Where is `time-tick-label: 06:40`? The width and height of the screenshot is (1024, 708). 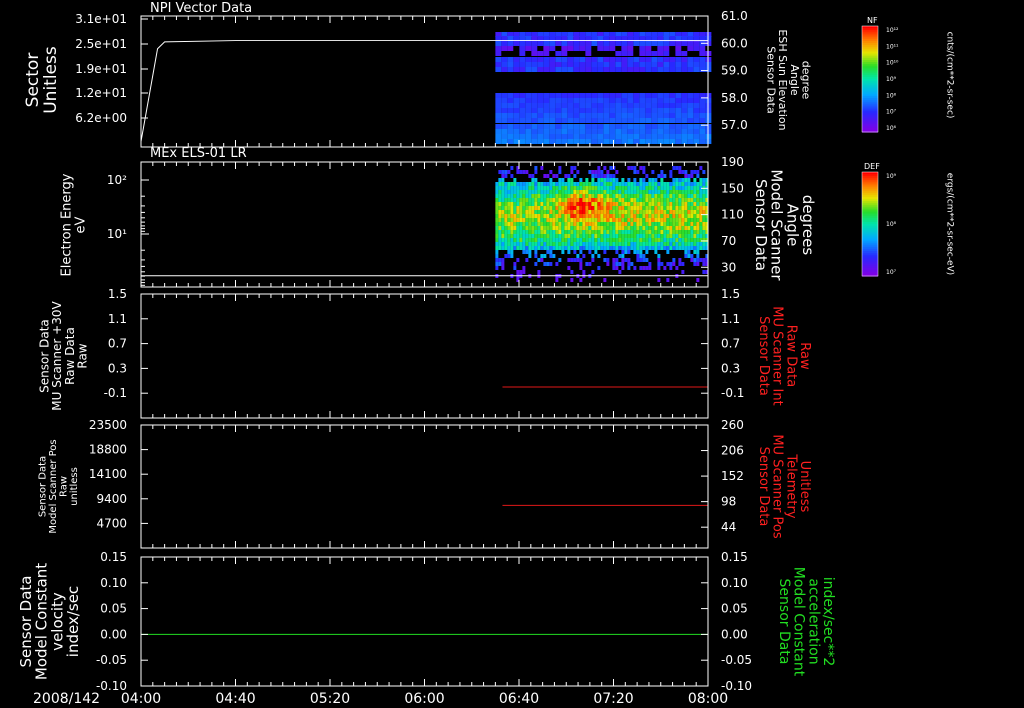 time-tick-label: 06:40 is located at coordinates (519, 699).